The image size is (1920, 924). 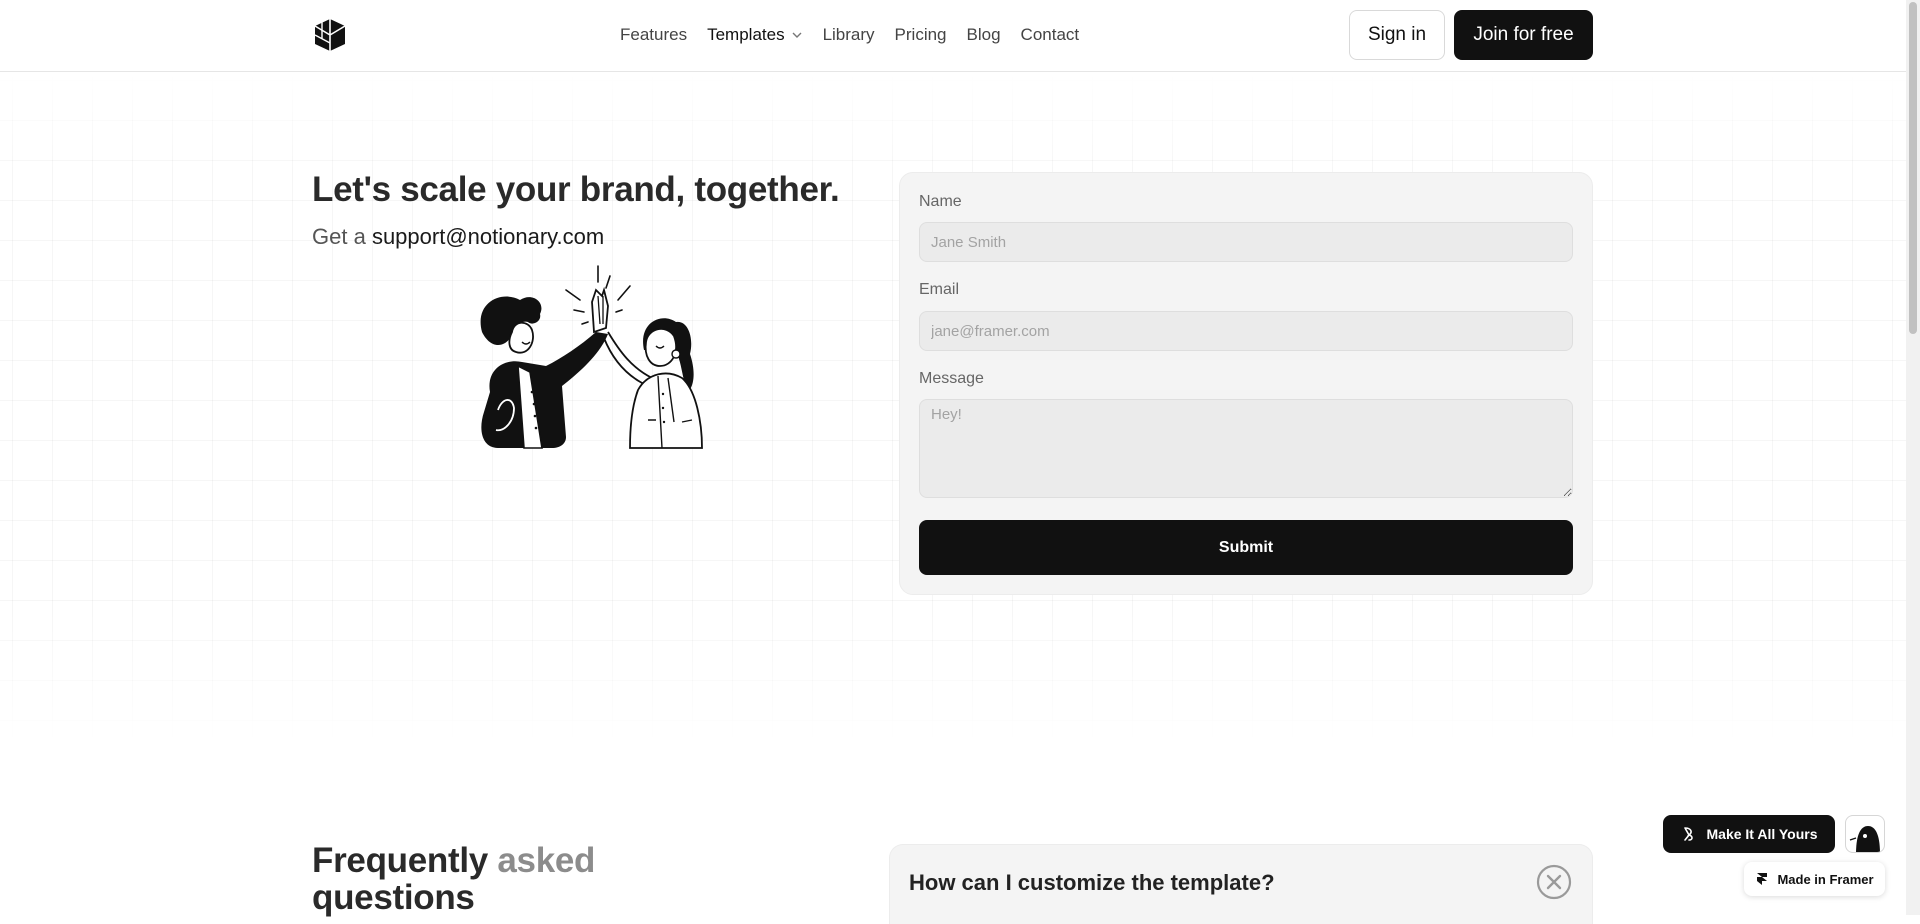 I want to click on hero-subtitle-prefix: Get a, so click(x=339, y=236).